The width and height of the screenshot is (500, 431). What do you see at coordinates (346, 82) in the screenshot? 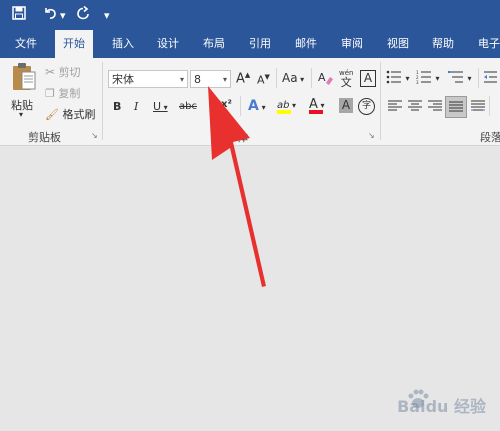
I see `phonetic-char-icon: 文` at bounding box center [346, 82].